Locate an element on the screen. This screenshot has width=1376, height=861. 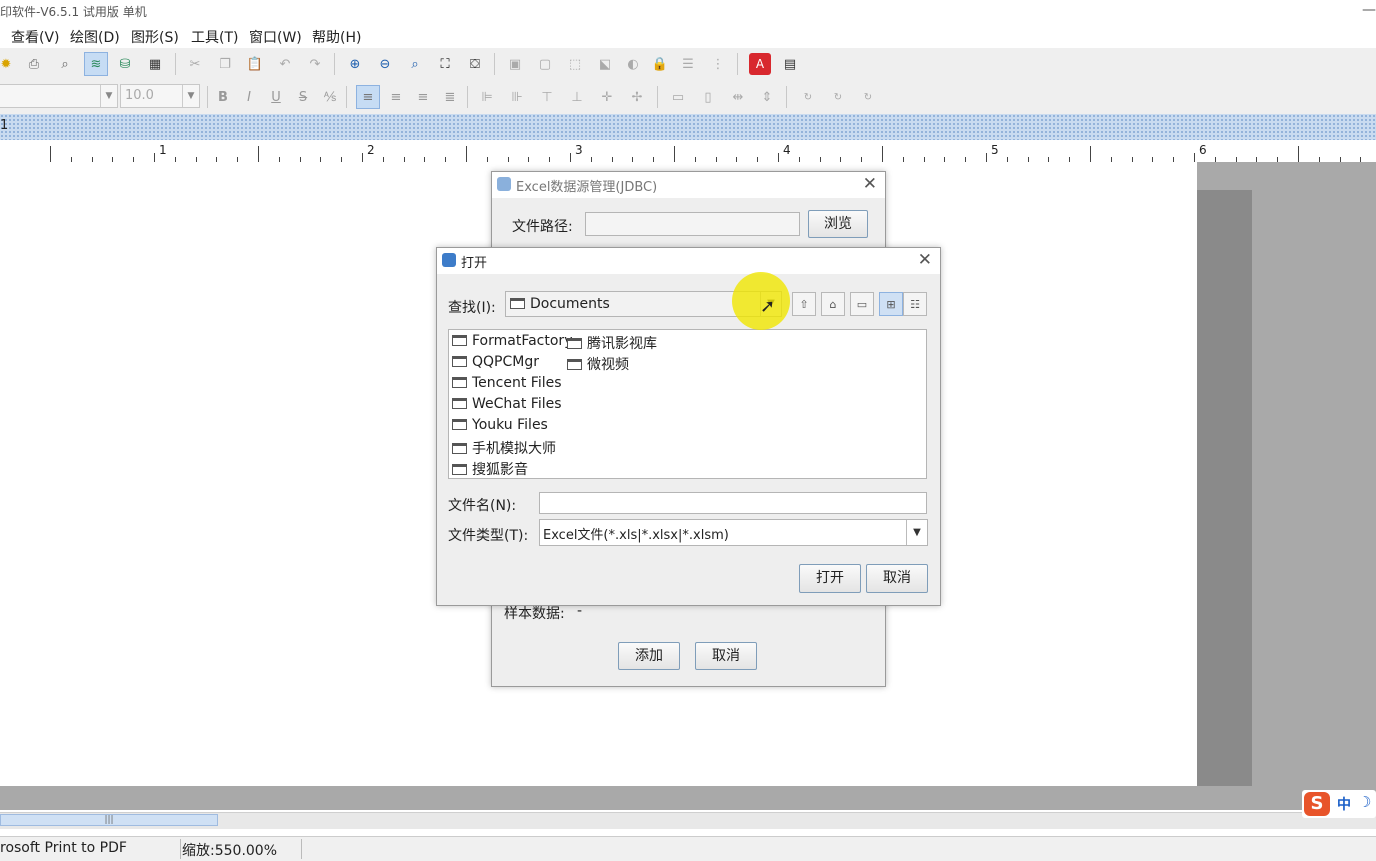
open-button: 打开 is located at coordinates (830, 578).